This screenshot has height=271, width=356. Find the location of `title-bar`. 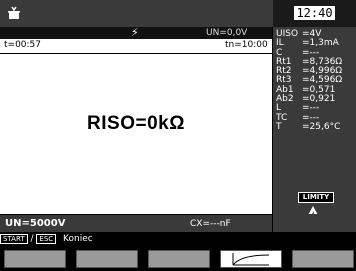

title-bar is located at coordinates (136, 13).